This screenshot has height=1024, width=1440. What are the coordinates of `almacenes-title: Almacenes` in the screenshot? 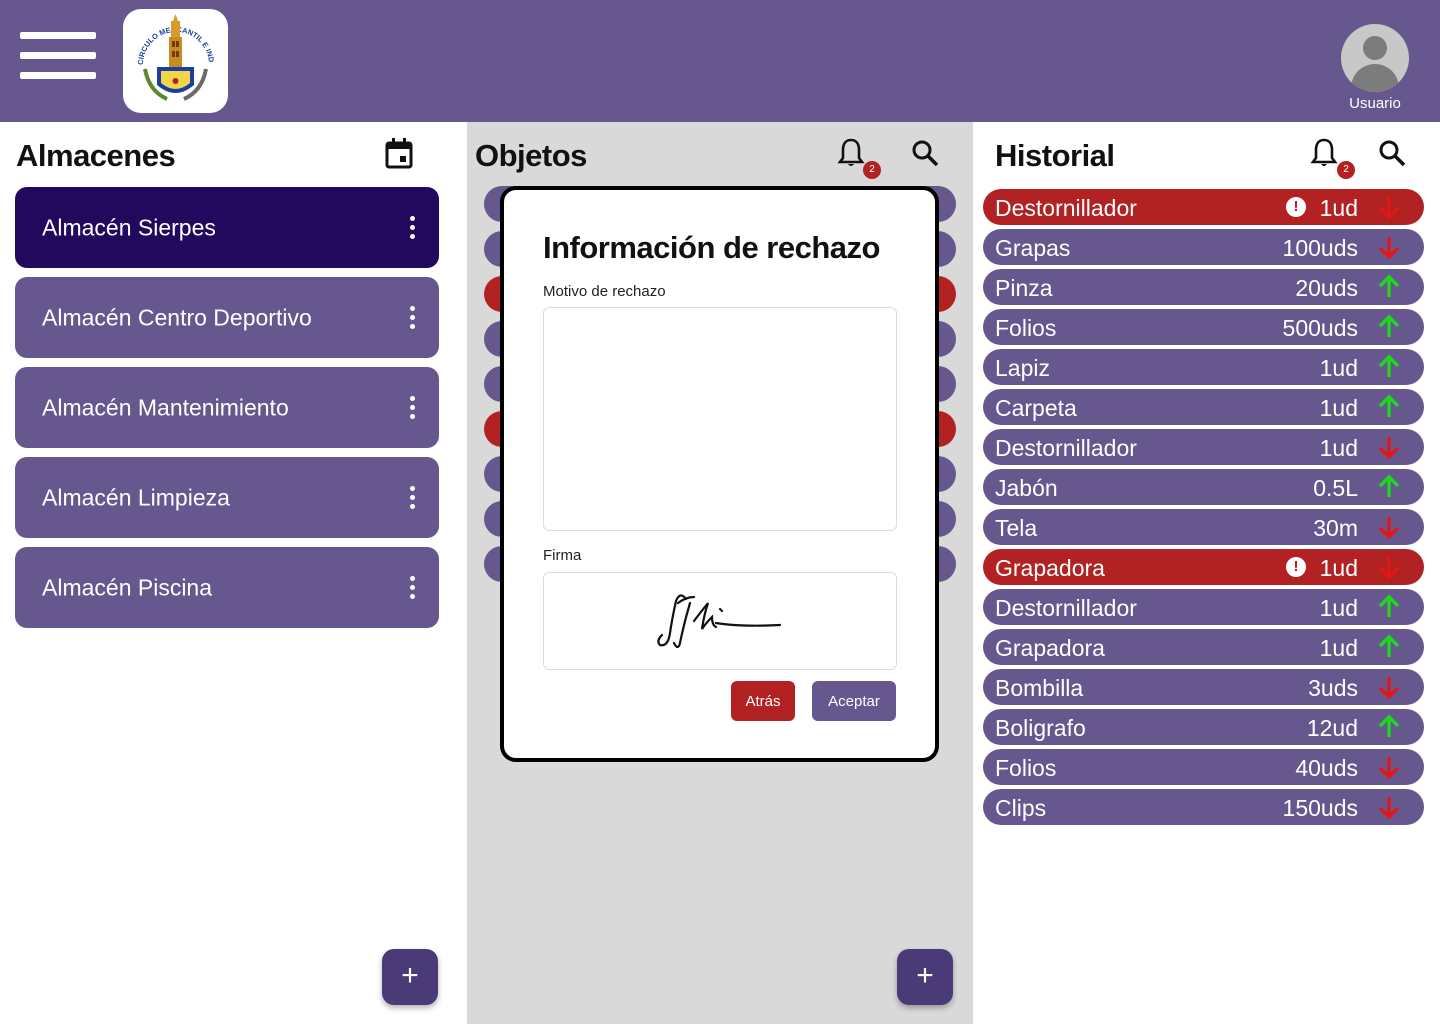 It's located at (96, 155).